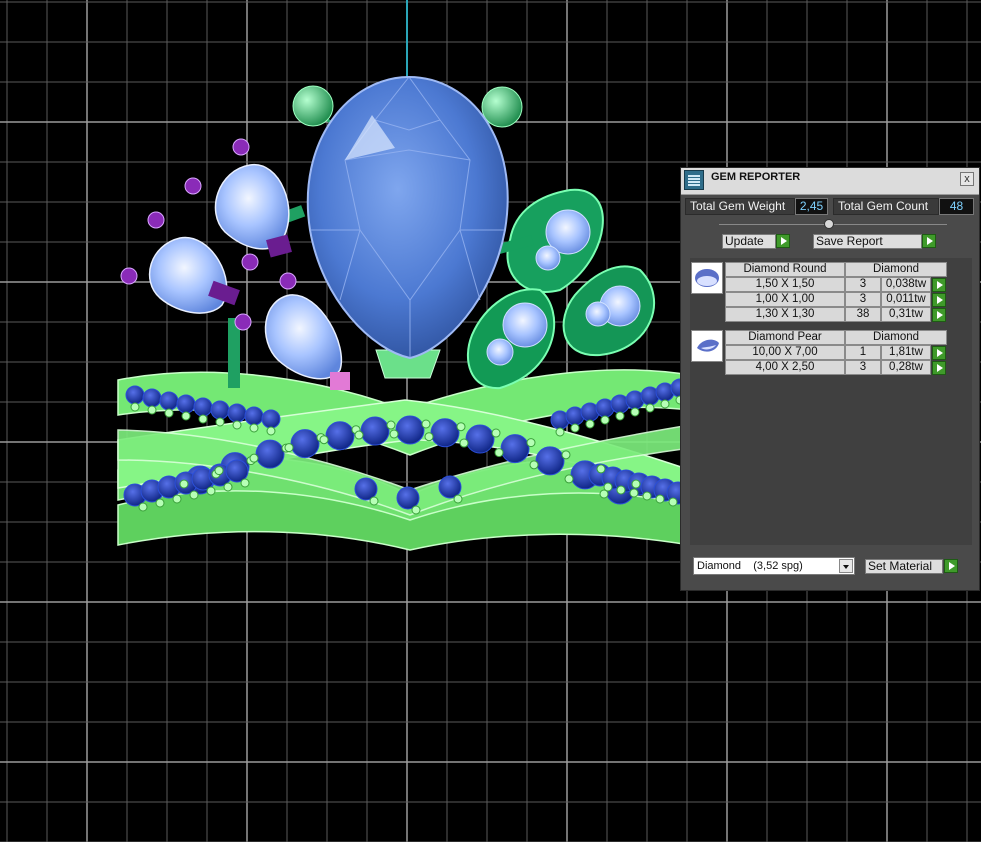  I want to click on ring-band, so click(404, 460).